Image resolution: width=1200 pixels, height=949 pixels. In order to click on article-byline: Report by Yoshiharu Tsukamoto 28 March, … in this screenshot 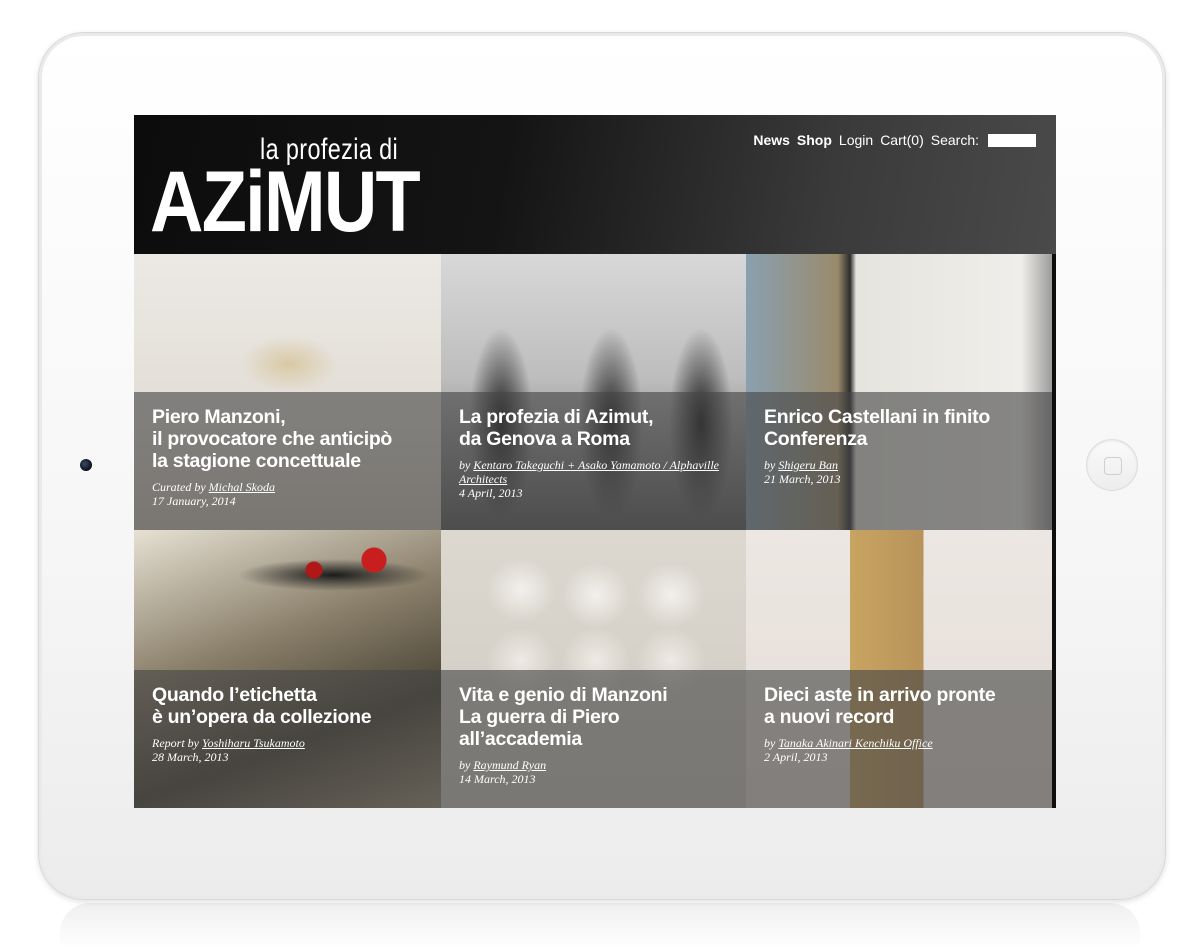, I will do `click(290, 750)`.